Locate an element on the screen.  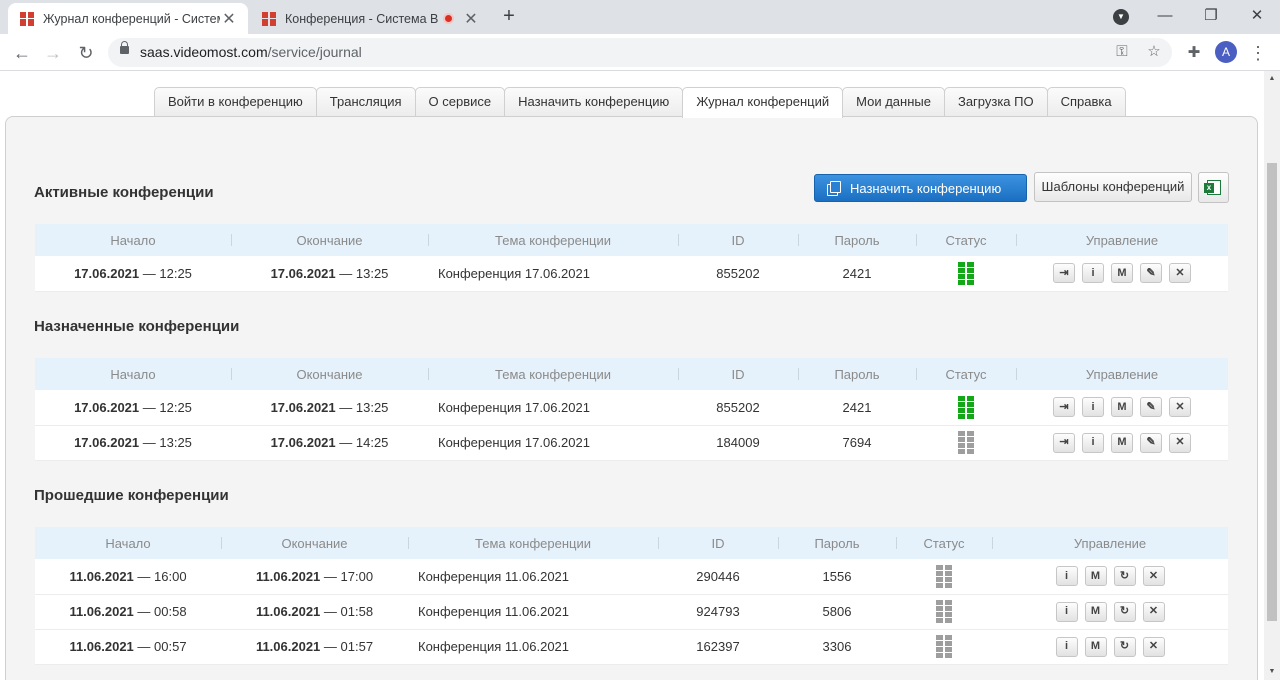
tab-my-data: Мои данные is located at coordinates (893, 102).